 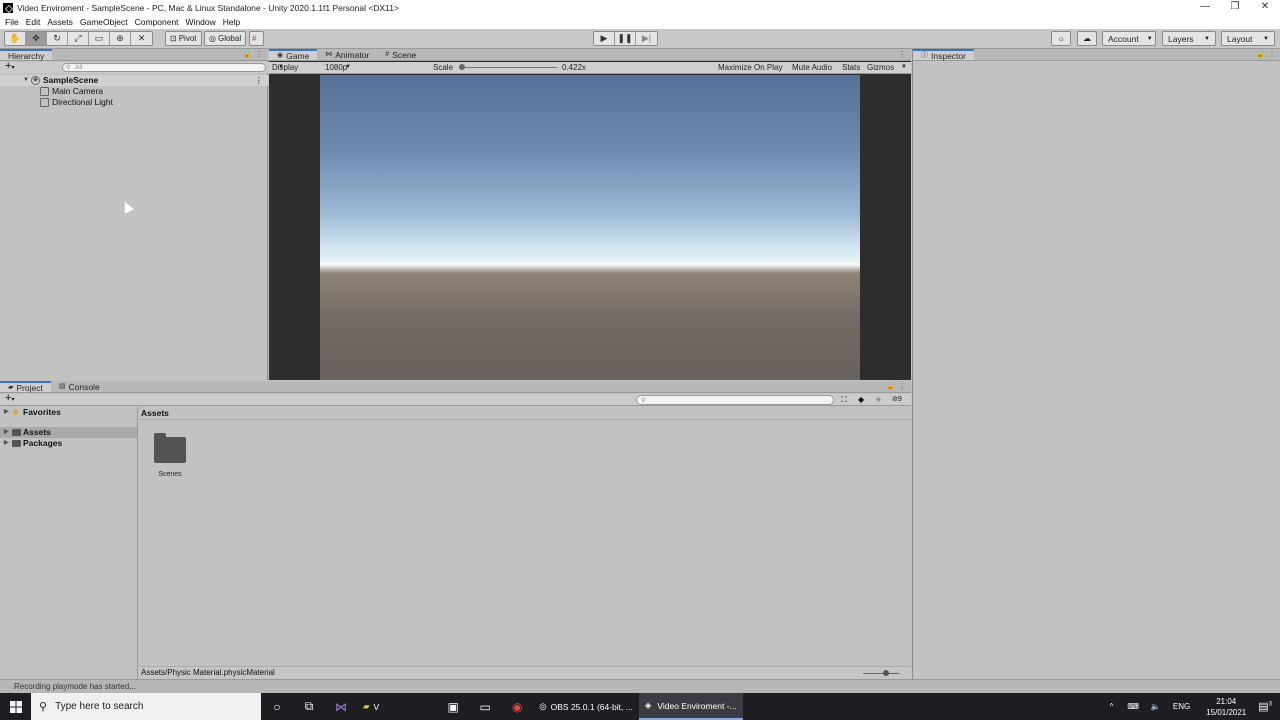 What do you see at coordinates (15, 706) in the screenshot?
I see `windows-start-icon` at bounding box center [15, 706].